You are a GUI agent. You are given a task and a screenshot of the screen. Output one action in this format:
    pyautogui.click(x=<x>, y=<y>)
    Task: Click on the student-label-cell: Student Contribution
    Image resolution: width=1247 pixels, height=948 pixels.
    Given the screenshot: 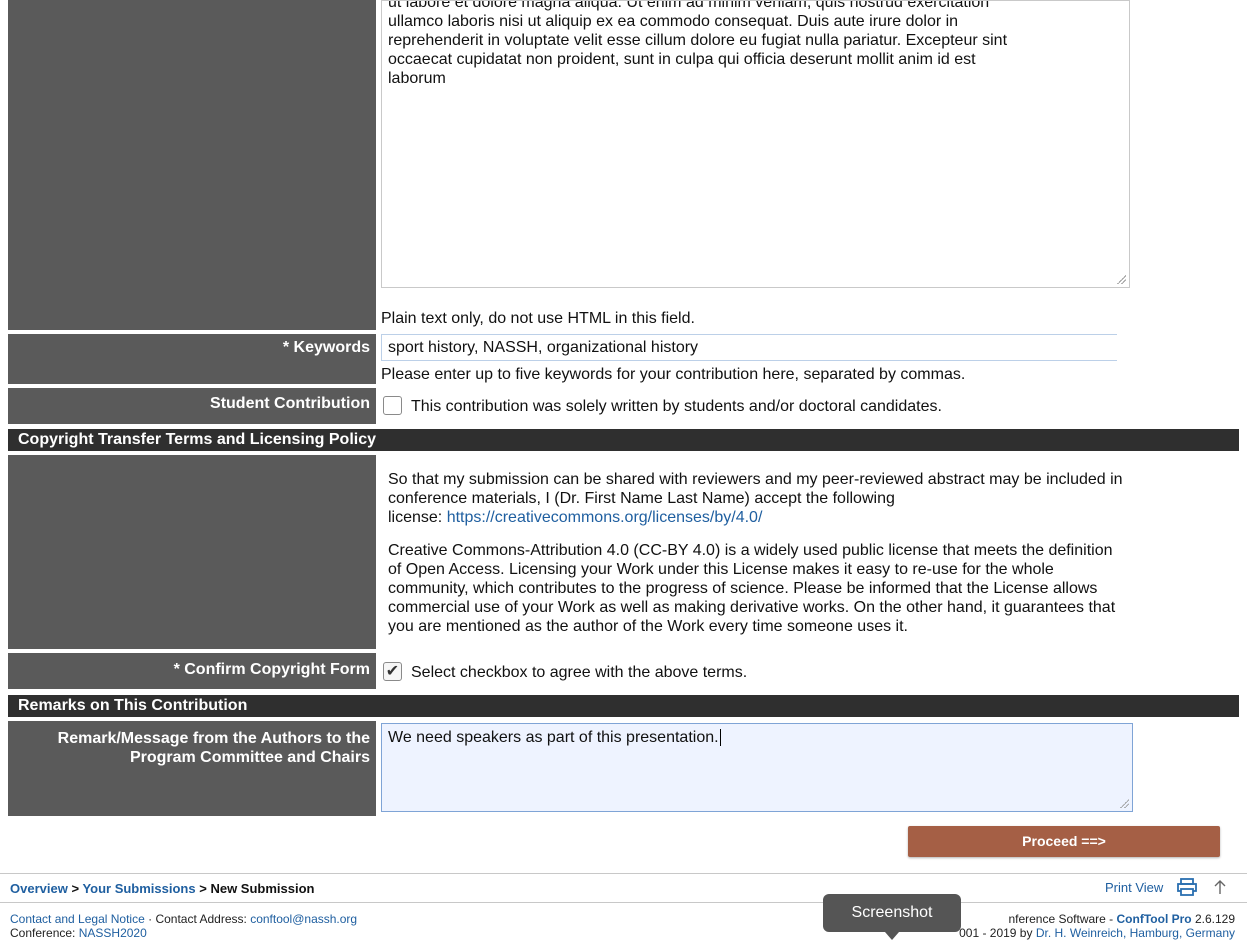 What is the action you would take?
    pyautogui.click(x=192, y=406)
    